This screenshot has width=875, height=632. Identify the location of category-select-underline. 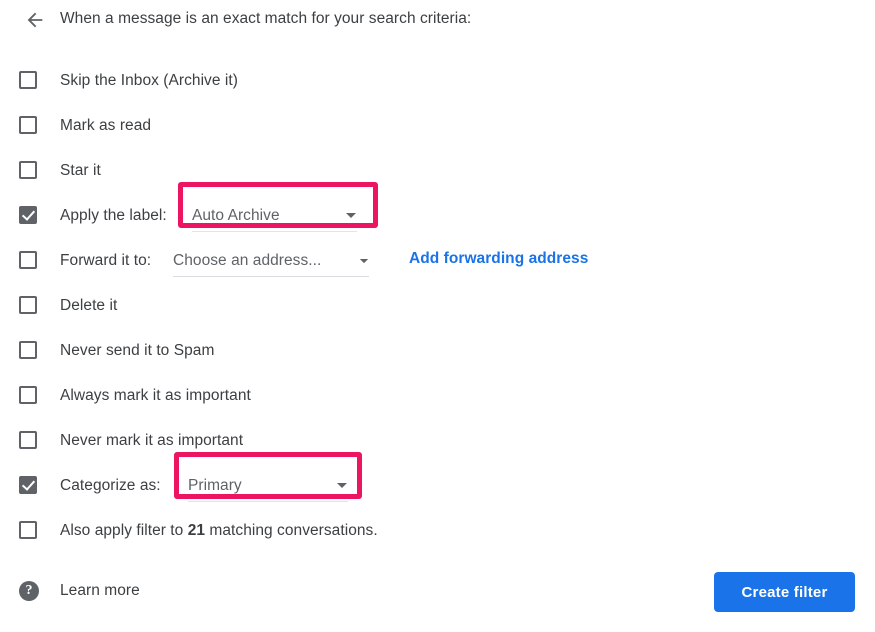
(268, 501).